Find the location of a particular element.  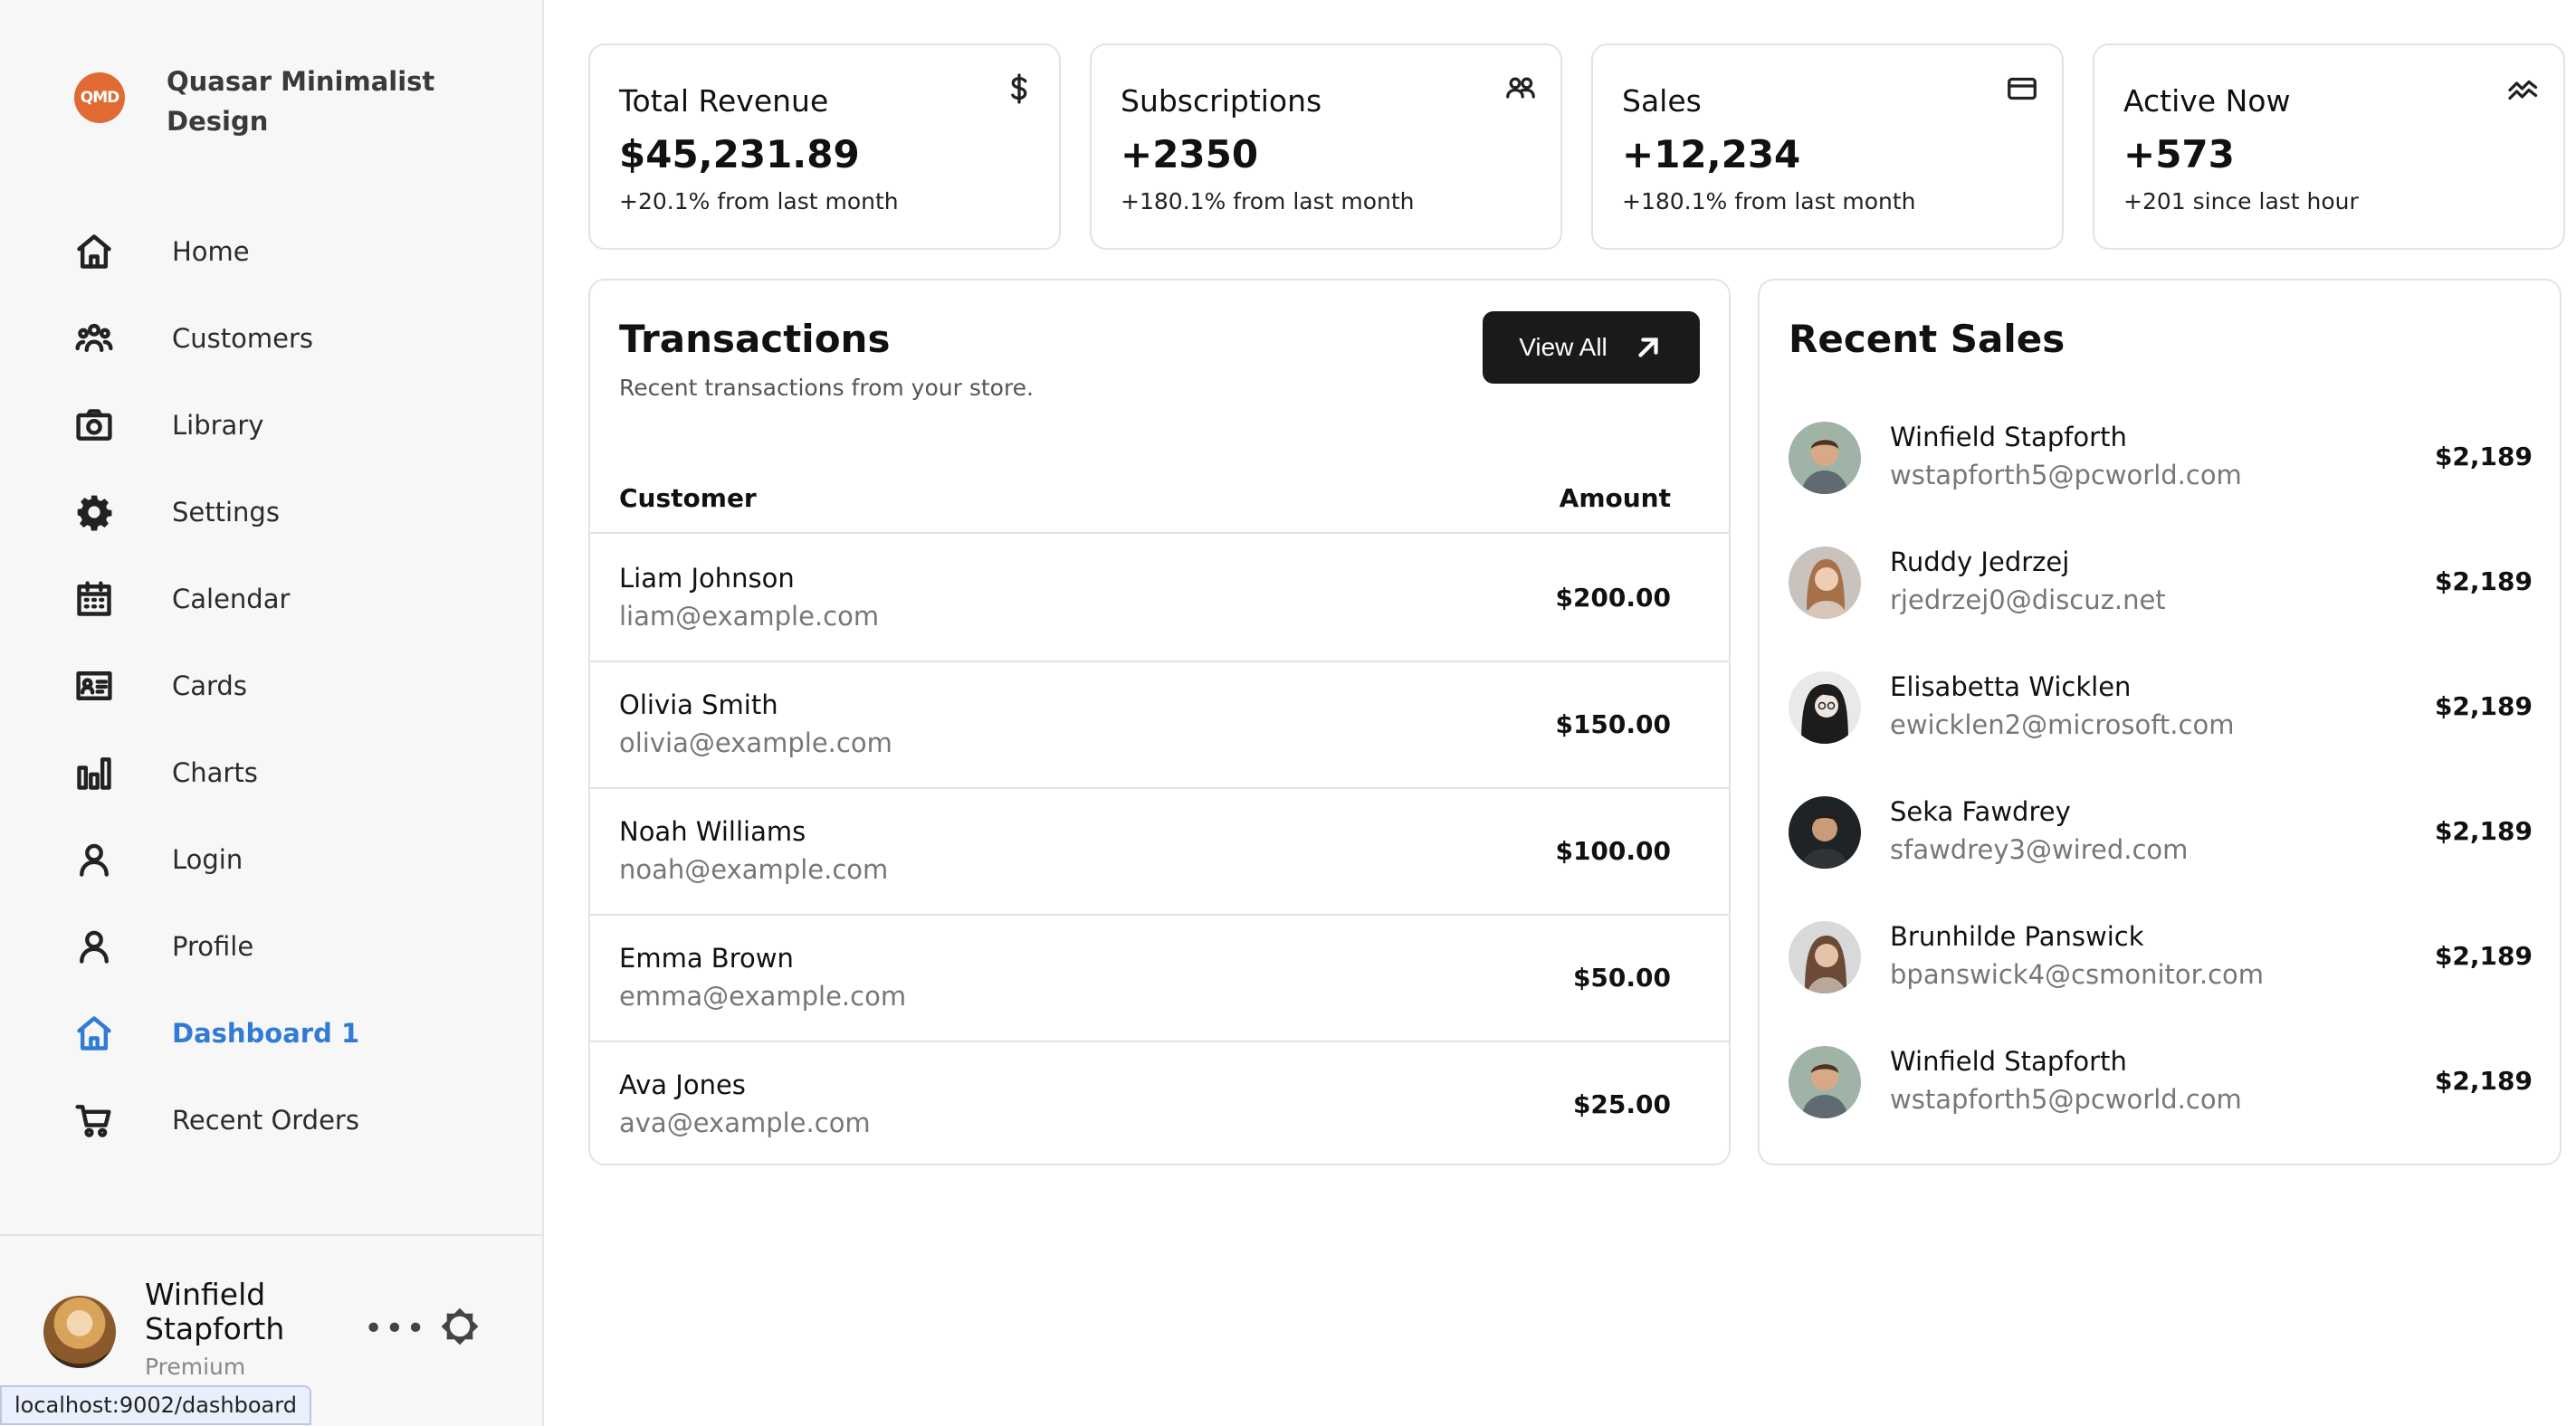

sidebar-item-home: Home is located at coordinates (271, 251).